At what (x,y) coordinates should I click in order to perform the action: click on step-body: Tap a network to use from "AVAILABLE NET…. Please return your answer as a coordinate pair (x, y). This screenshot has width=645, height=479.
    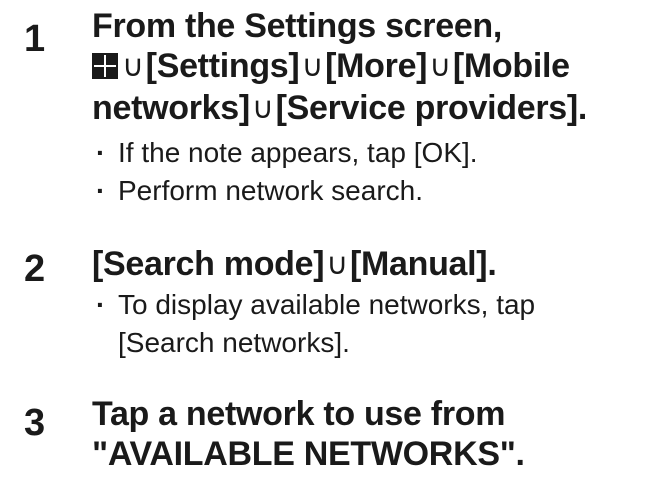
    Looking at the image, I should click on (365, 434).